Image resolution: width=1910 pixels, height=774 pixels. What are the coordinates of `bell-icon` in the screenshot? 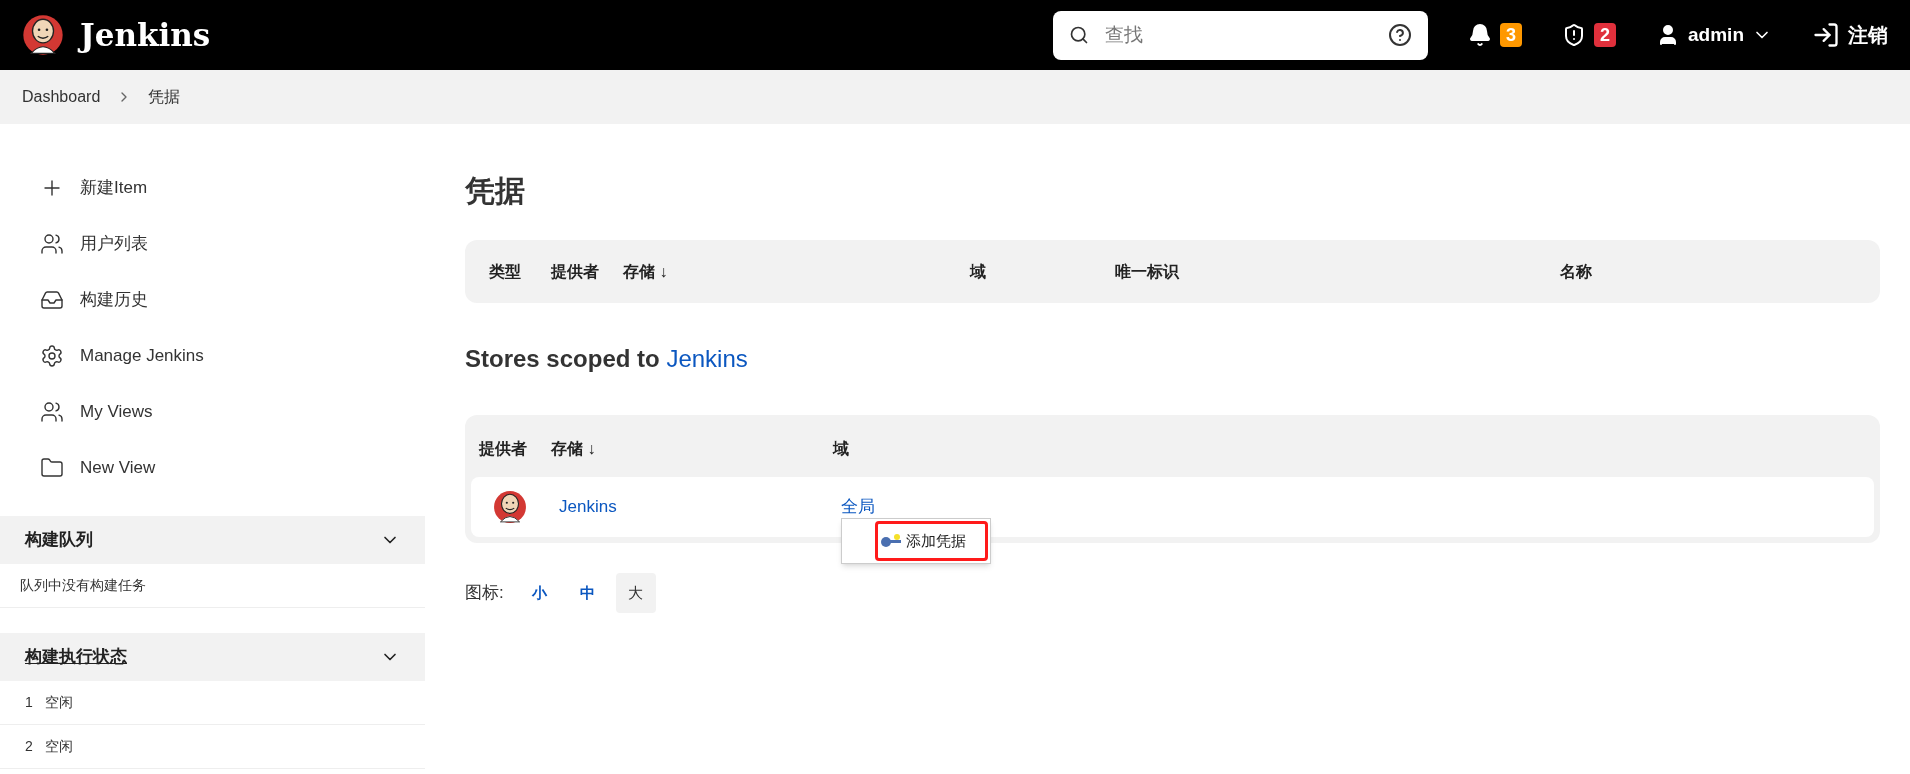 It's located at (1480, 35).